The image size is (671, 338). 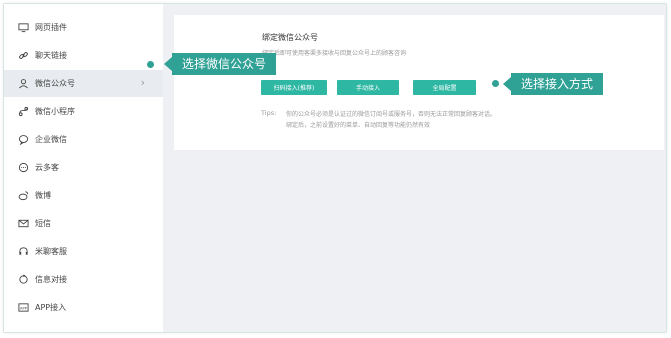 What do you see at coordinates (23, 27) in the screenshot?
I see `monitor-icon` at bounding box center [23, 27].